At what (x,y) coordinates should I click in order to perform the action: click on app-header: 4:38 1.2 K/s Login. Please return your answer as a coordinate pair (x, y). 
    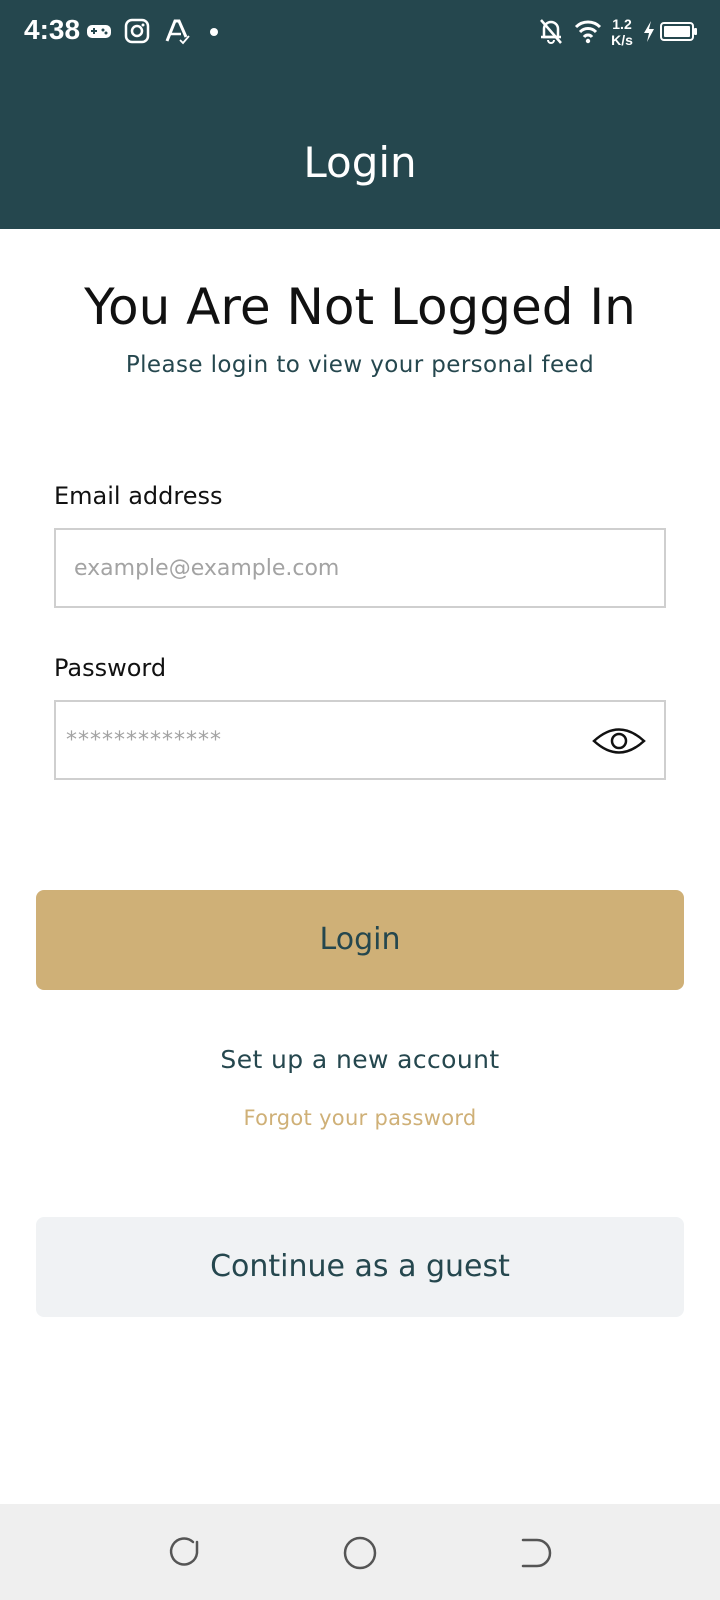
    Looking at the image, I should click on (360, 114).